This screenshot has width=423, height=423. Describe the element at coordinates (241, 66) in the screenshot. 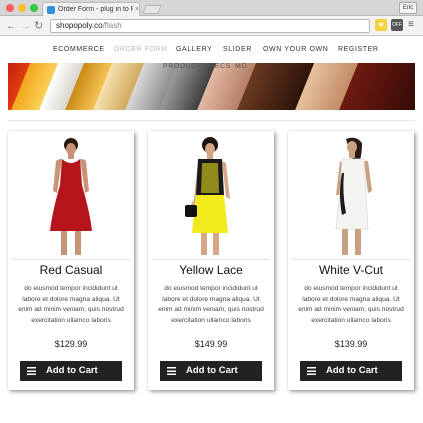

I see `nav-subitem-mo: MO` at that location.